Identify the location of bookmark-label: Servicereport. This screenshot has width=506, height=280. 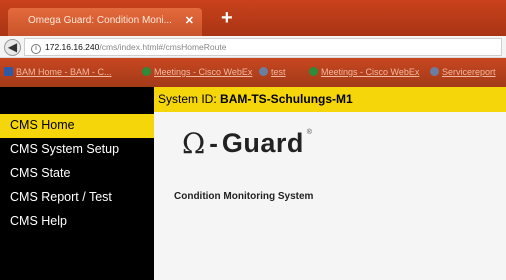
(469, 72).